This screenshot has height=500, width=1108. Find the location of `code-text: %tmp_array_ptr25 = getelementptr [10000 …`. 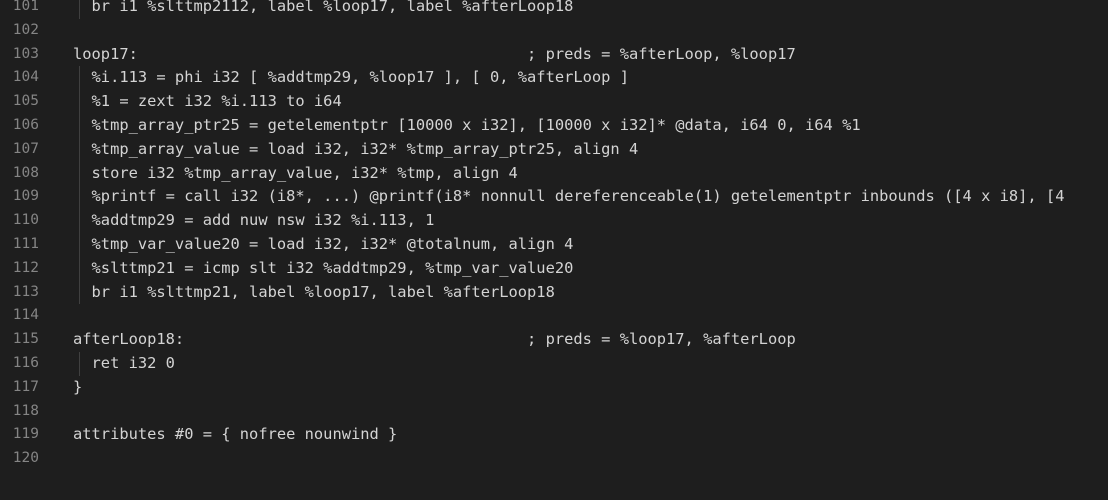

code-text: %tmp_array_ptr25 = getelementptr [10000 … is located at coordinates (467, 126).